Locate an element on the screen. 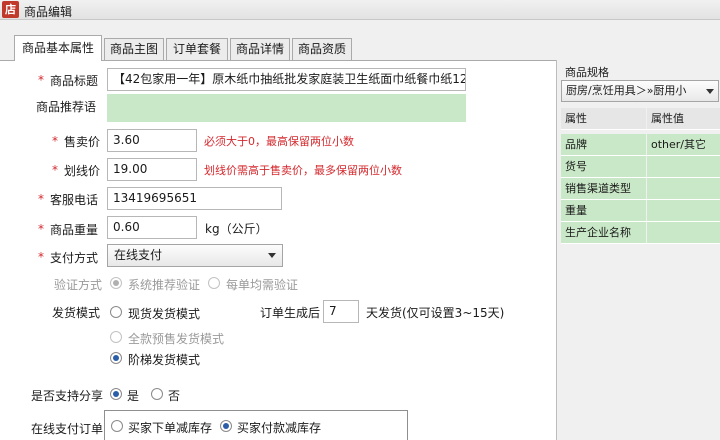 Image resolution: width=720 pixels, height=440 pixels. share-option-yes: 是 is located at coordinates (133, 396).